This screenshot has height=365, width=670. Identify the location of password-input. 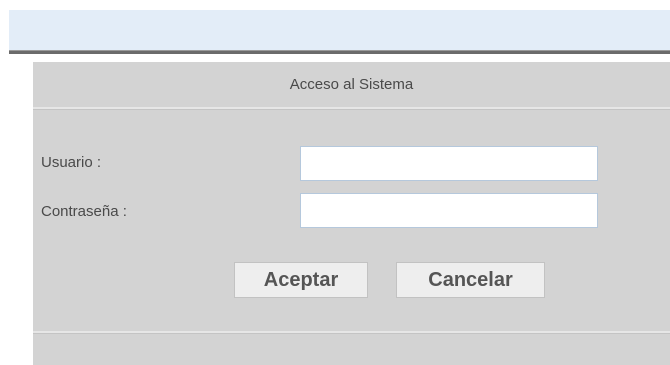
(449, 210).